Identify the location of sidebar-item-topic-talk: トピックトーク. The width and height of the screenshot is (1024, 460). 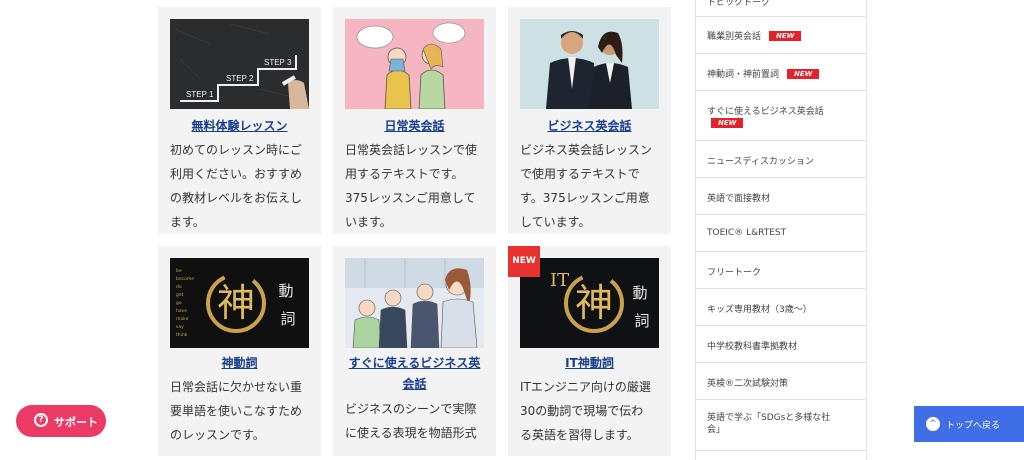
(781, 8).